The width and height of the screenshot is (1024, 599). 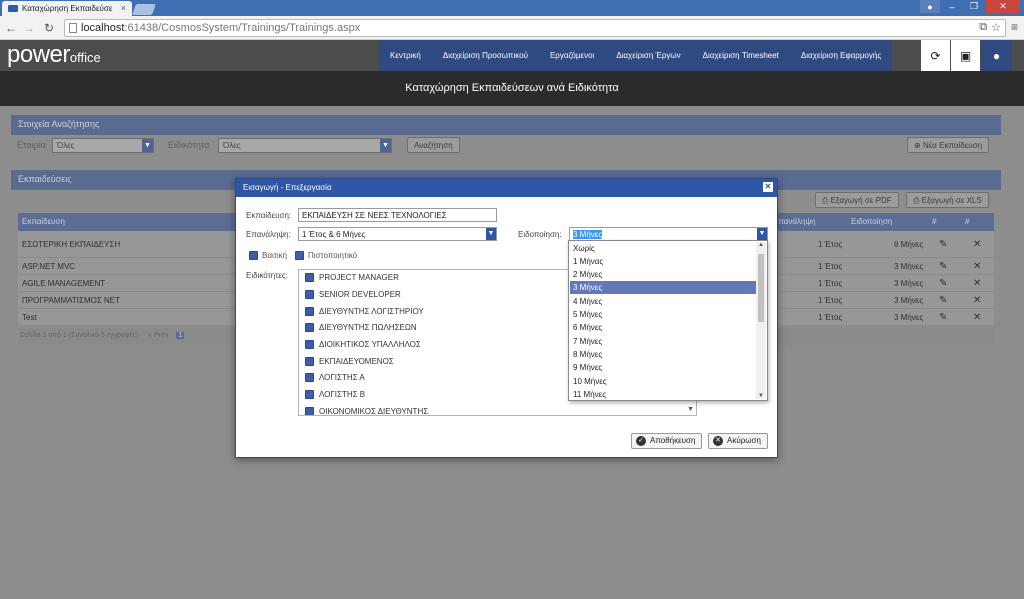 I want to click on specialty-option: ΔΙΟΙΚΗΤΙΚΟΣ ΥΠΑΛΛΗΛΟΣ, so click(x=363, y=344).